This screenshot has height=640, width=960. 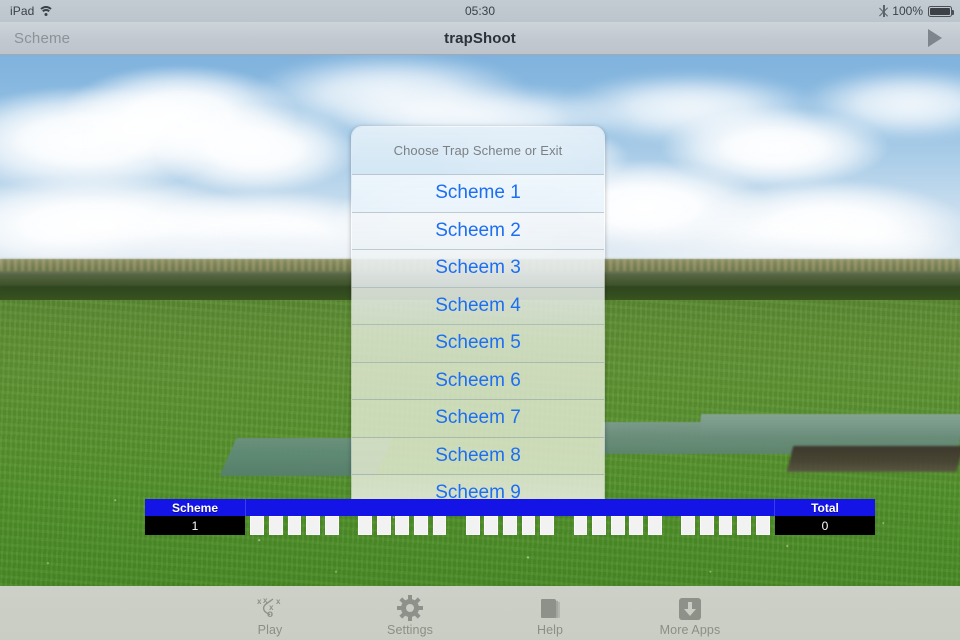 What do you see at coordinates (195, 507) in the screenshot?
I see `scheme-readout-label: Scheme` at bounding box center [195, 507].